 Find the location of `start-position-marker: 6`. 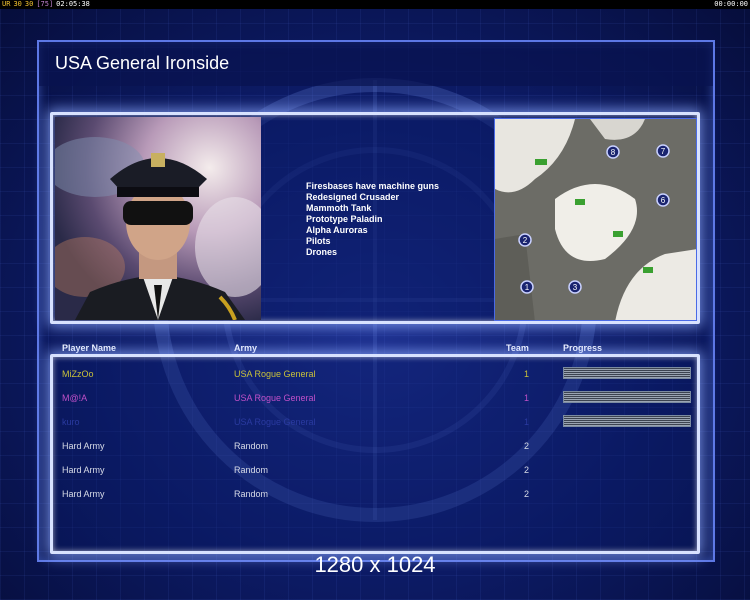

start-position-marker: 6 is located at coordinates (663, 200).